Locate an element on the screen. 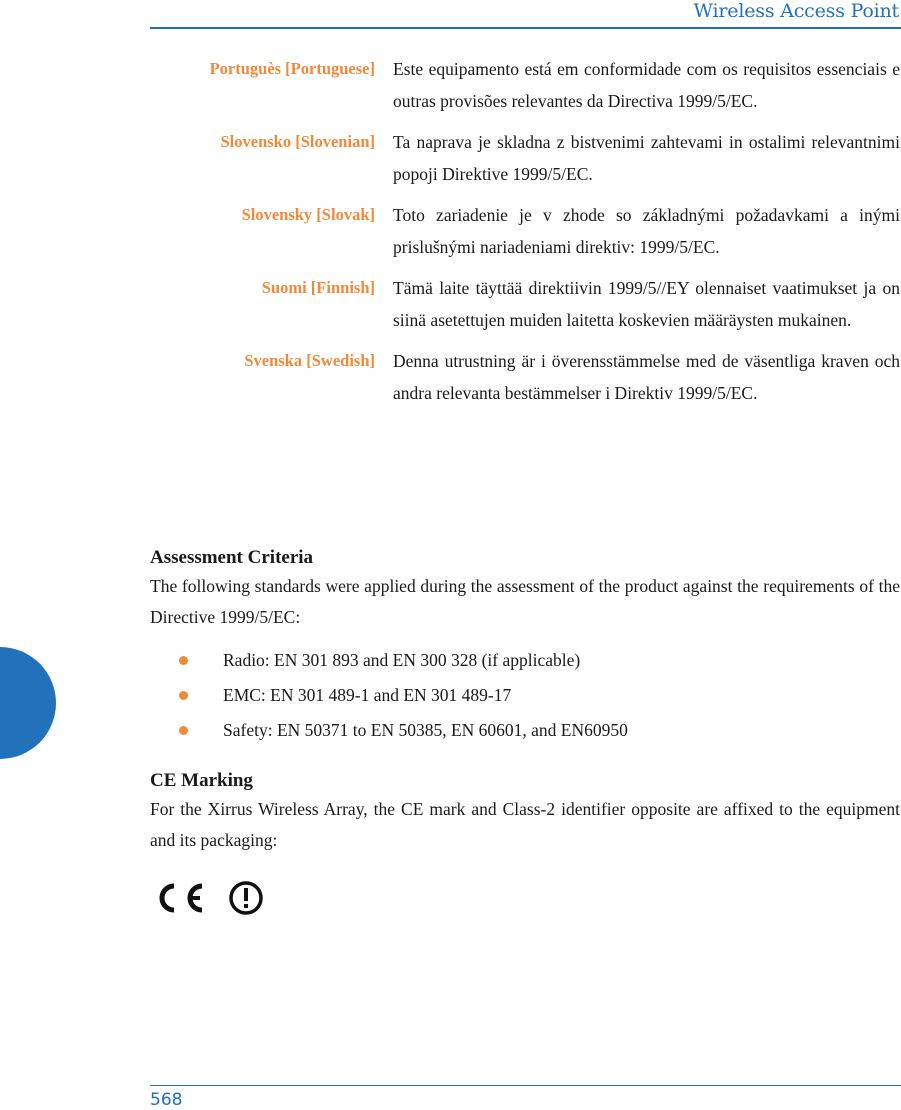  language-label: Portuguès [Portuguese] is located at coordinates (292, 68).